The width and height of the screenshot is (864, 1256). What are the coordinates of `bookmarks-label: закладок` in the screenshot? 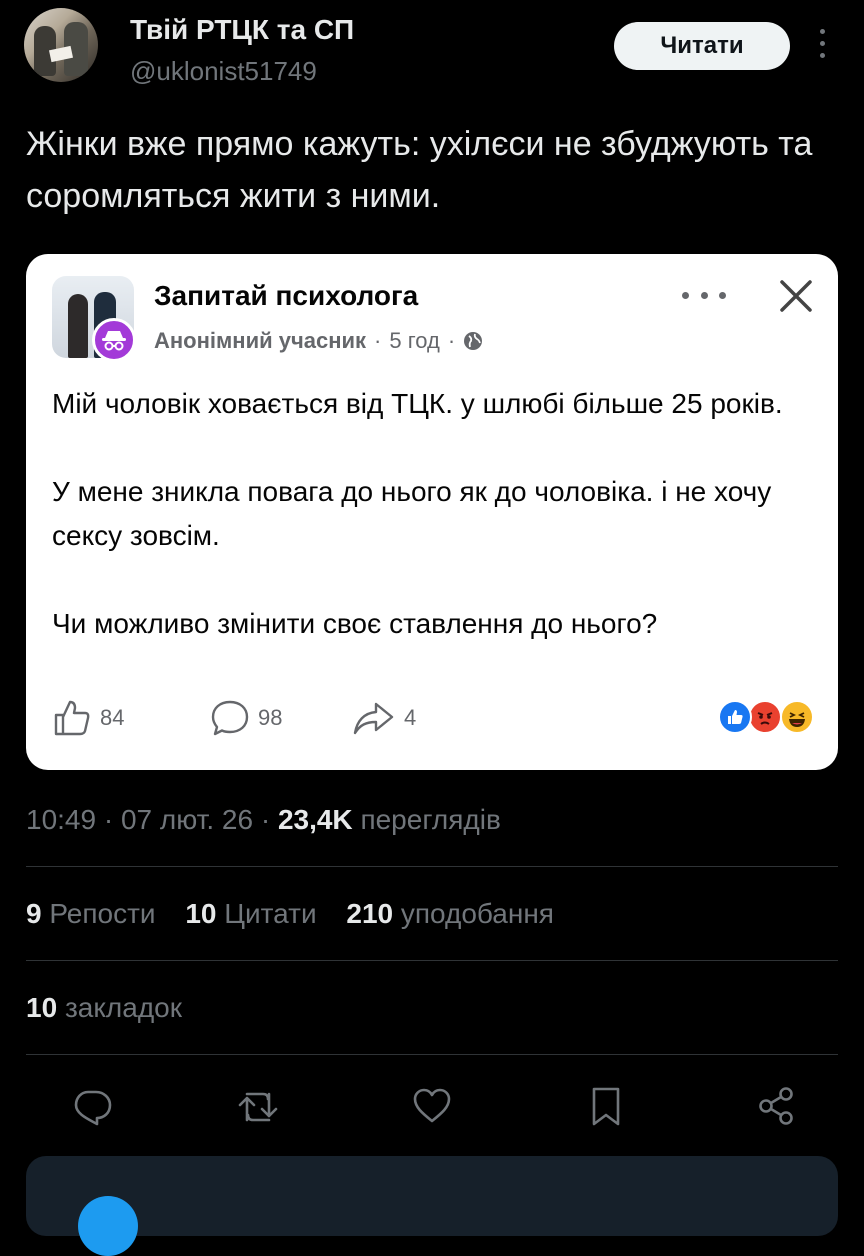 It's located at (123, 1007).